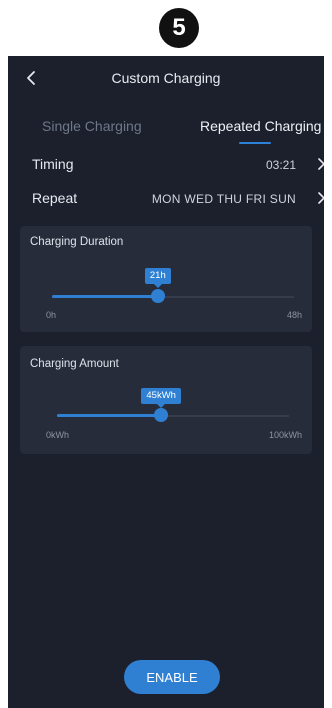 This screenshot has height=708, width=332. What do you see at coordinates (92, 126) in the screenshot?
I see `tab-single-charging: Single Charging` at bounding box center [92, 126].